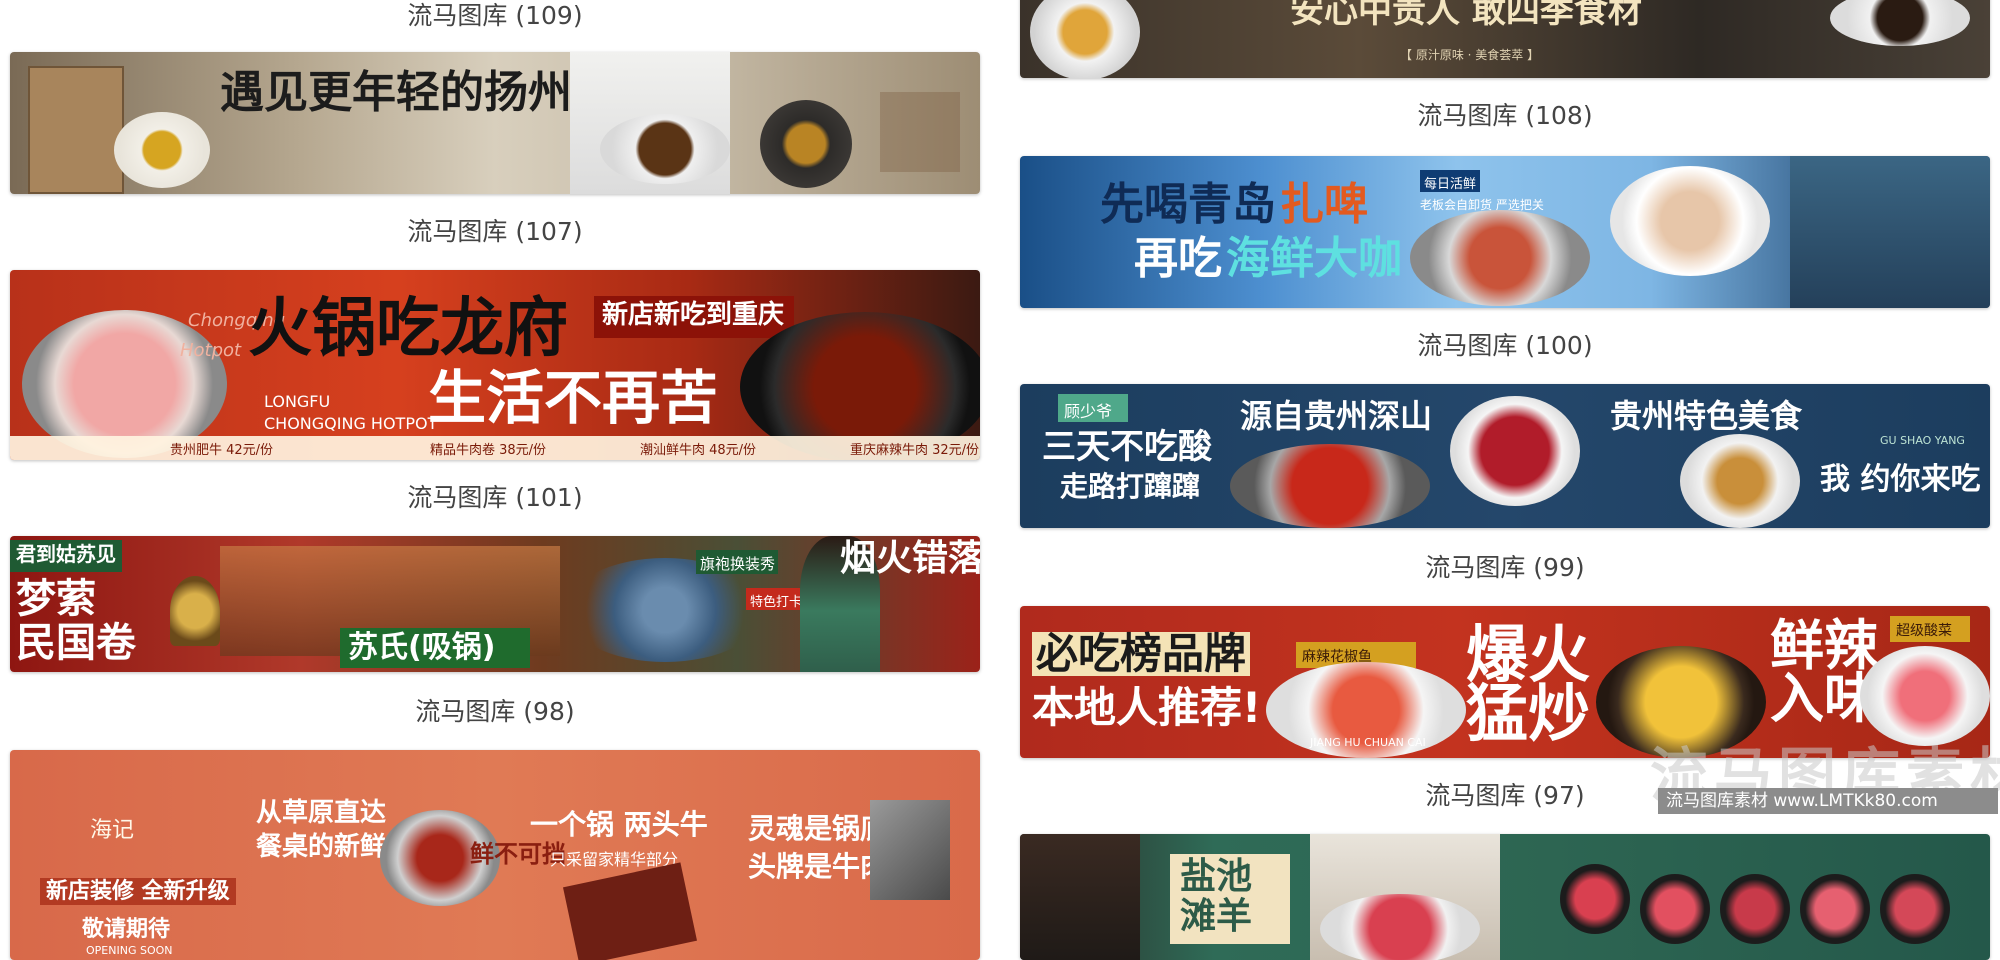  I want to click on tag-label: 特色打卡, so click(776, 602).